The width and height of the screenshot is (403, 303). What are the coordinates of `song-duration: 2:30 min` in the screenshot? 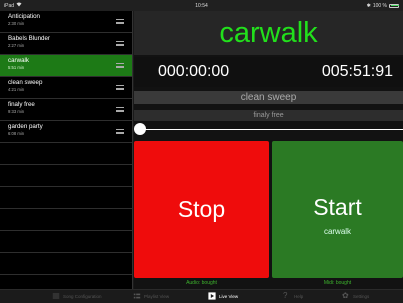 It's located at (16, 23).